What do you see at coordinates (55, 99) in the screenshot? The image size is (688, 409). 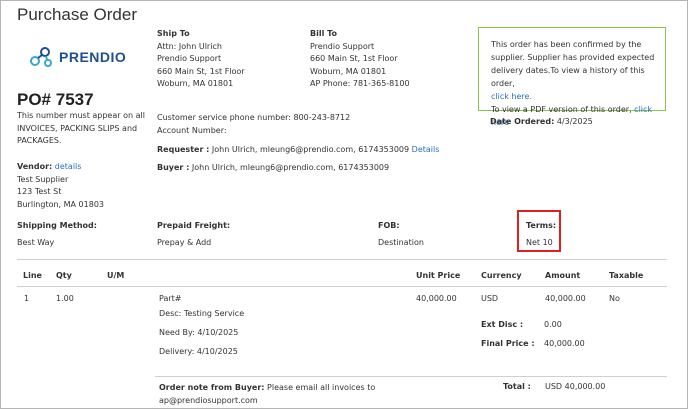 I see `po-number: PO# 7537` at bounding box center [55, 99].